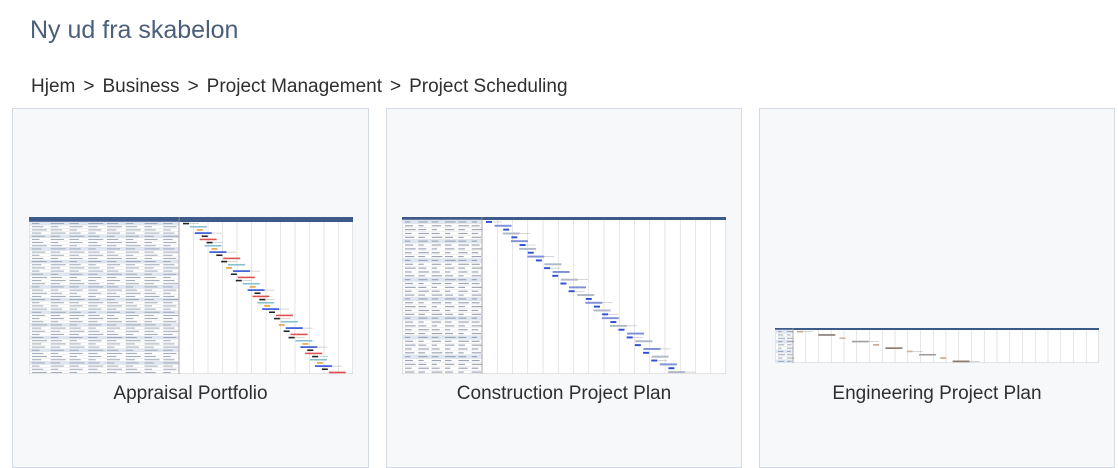  Describe the element at coordinates (190, 393) in the screenshot. I see `template-label: Appraisal Portfolio` at that location.